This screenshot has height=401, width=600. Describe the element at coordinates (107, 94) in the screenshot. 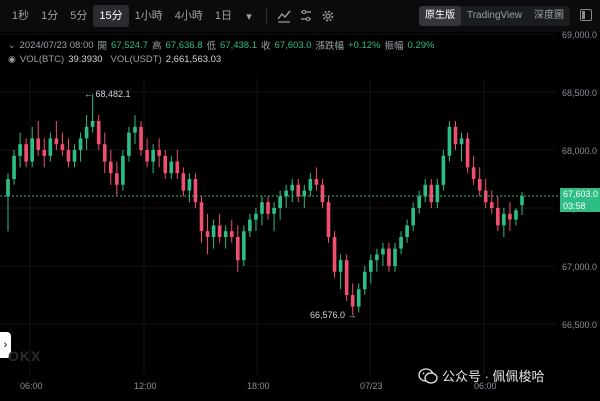

I see `high-annotation: ← 68,482.1` at that location.